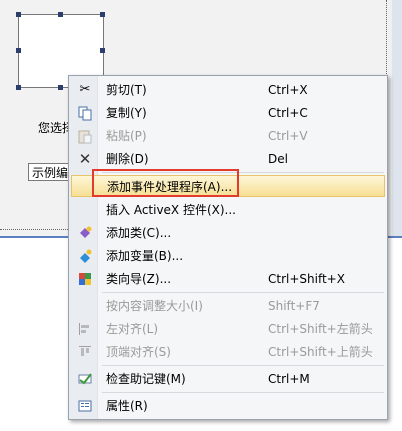  Describe the element at coordinates (228, 279) in the screenshot. I see `menu-item-class-wizard: 类向导(Z)... Ctrl+Shift+X` at that location.